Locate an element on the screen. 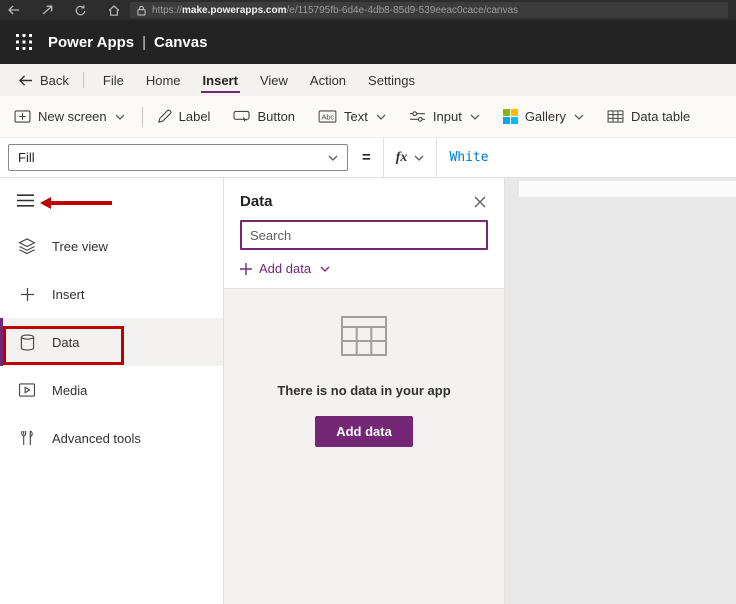  collapse-menu-button is located at coordinates (111, 200).